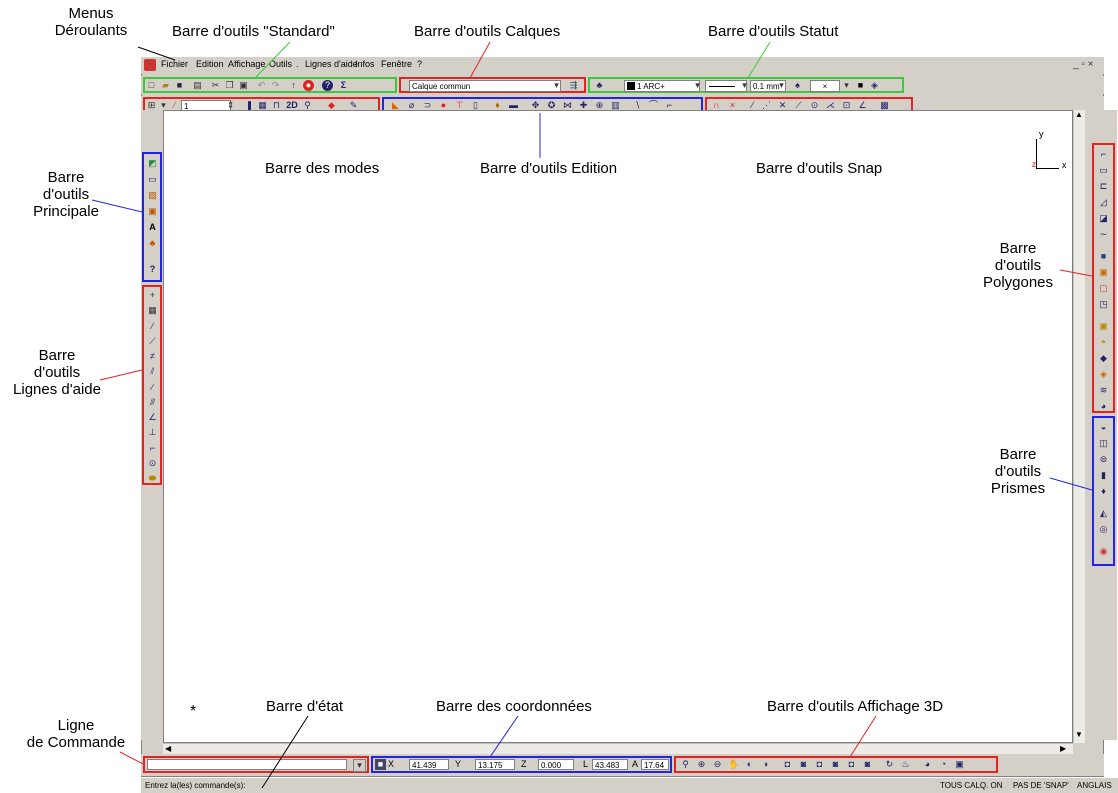 Image resolution: width=1118 pixels, height=793 pixels. What do you see at coordinates (701, 764) in the screenshot?
I see `view-zoom-in-icon: ⊕` at bounding box center [701, 764].